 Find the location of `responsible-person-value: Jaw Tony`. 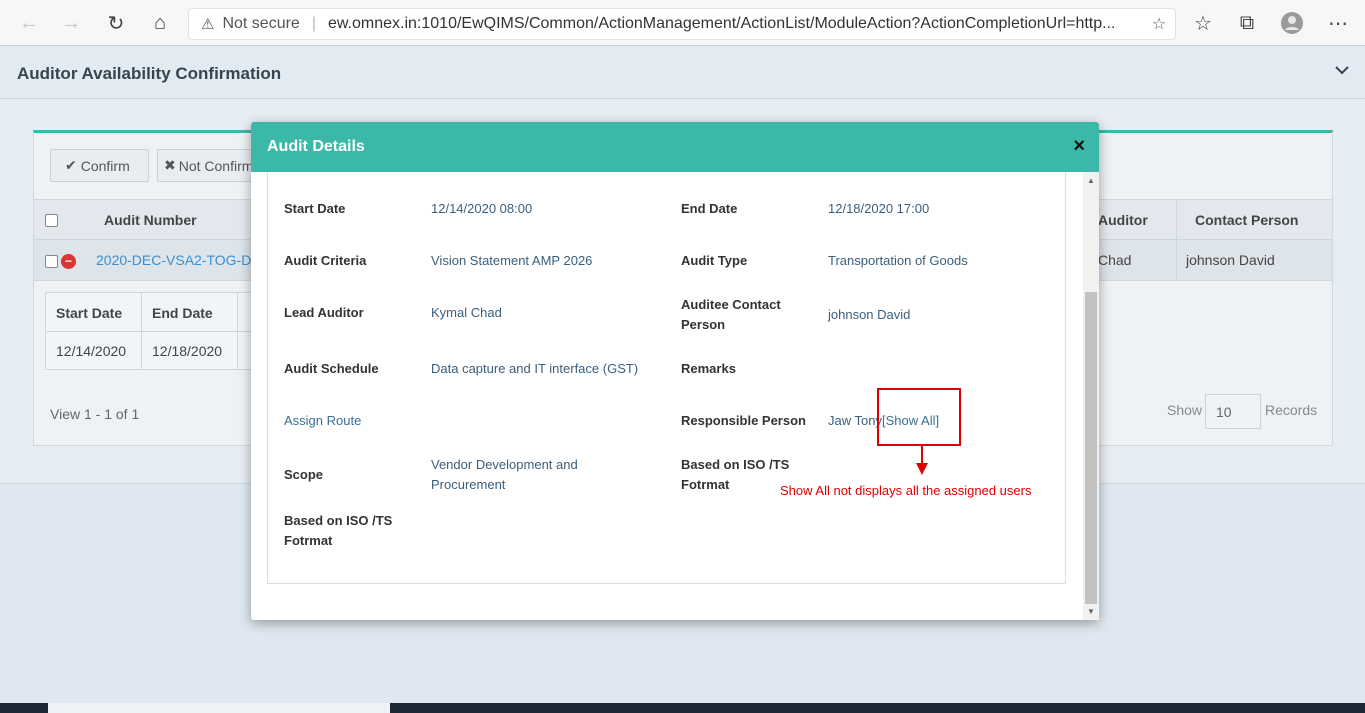

responsible-person-value: Jaw Tony is located at coordinates (855, 420).